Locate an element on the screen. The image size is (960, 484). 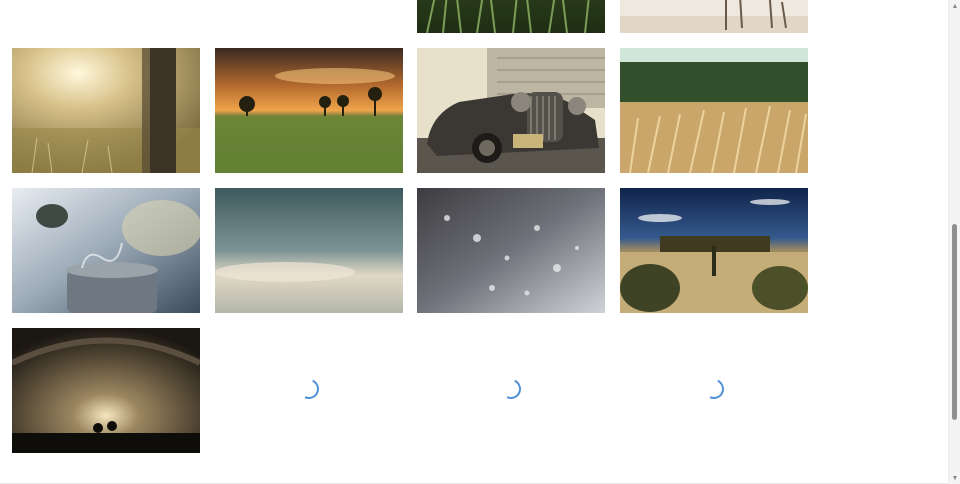
water-droplets-photo is located at coordinates (511, 250).